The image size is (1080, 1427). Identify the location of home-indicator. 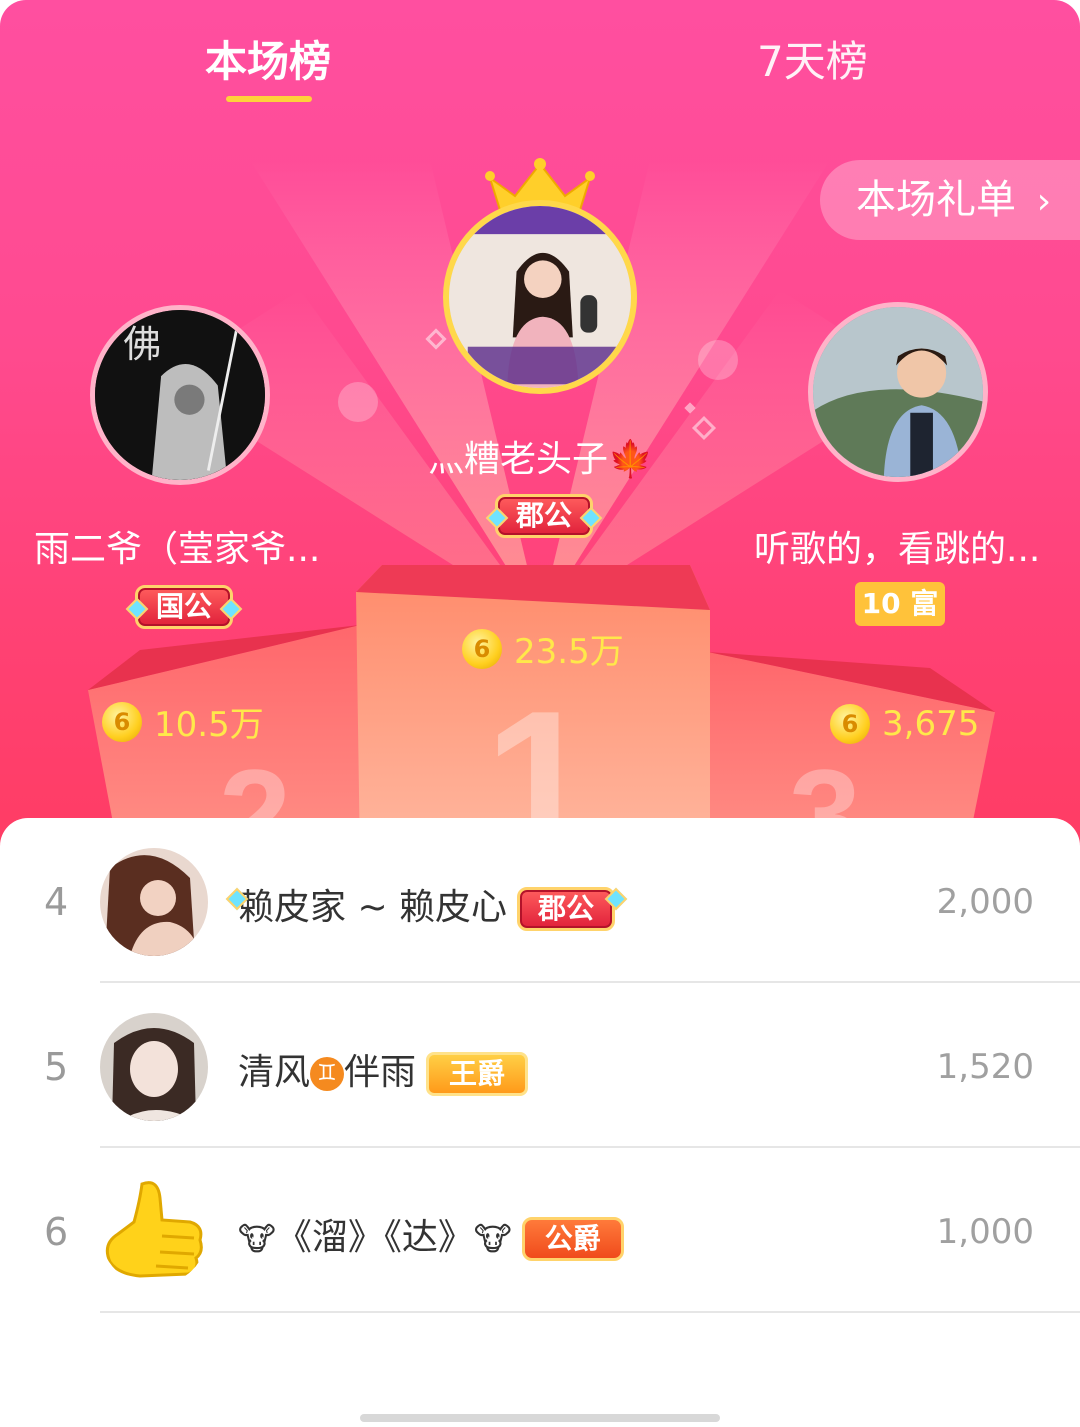
(540, 1418).